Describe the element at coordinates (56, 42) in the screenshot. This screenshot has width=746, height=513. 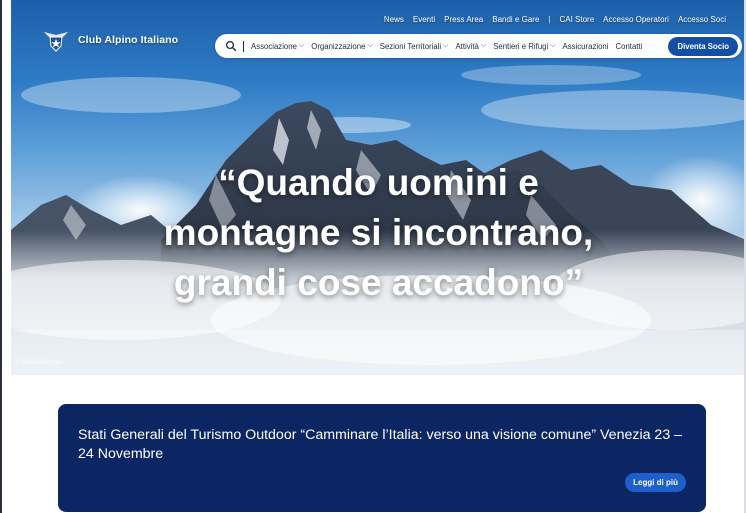
I see `cai-star-eagle-logo-icon` at that location.